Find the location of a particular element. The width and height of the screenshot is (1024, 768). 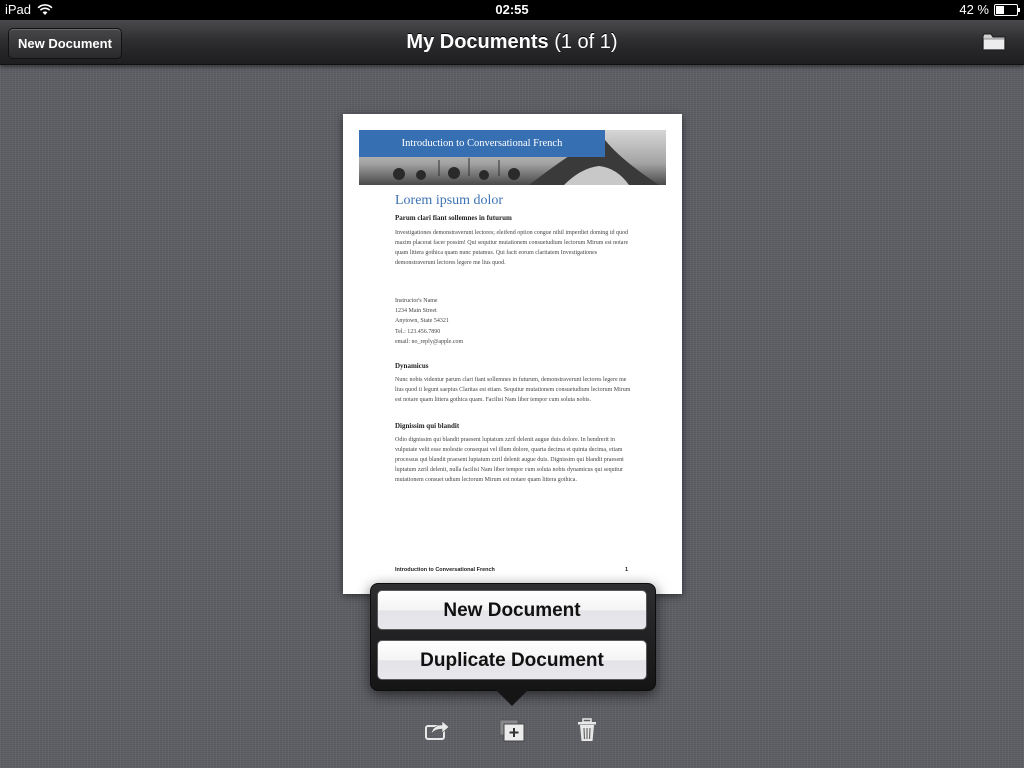

address-line: Instructor's Name is located at coordinates (416, 301).